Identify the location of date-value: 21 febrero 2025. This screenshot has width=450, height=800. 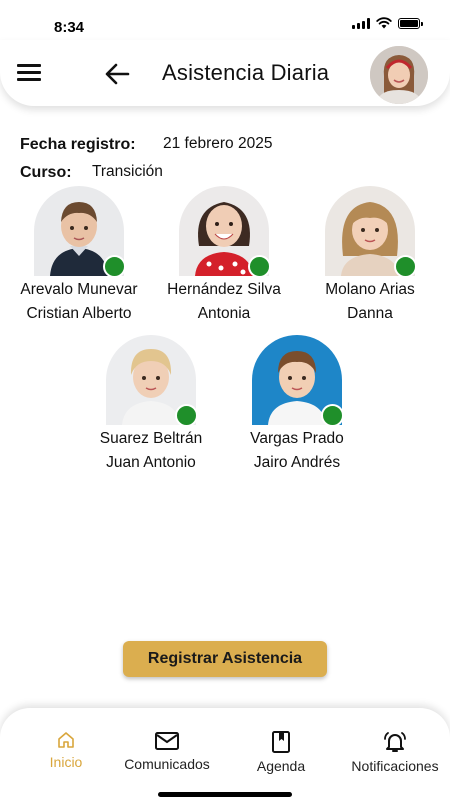
(218, 143).